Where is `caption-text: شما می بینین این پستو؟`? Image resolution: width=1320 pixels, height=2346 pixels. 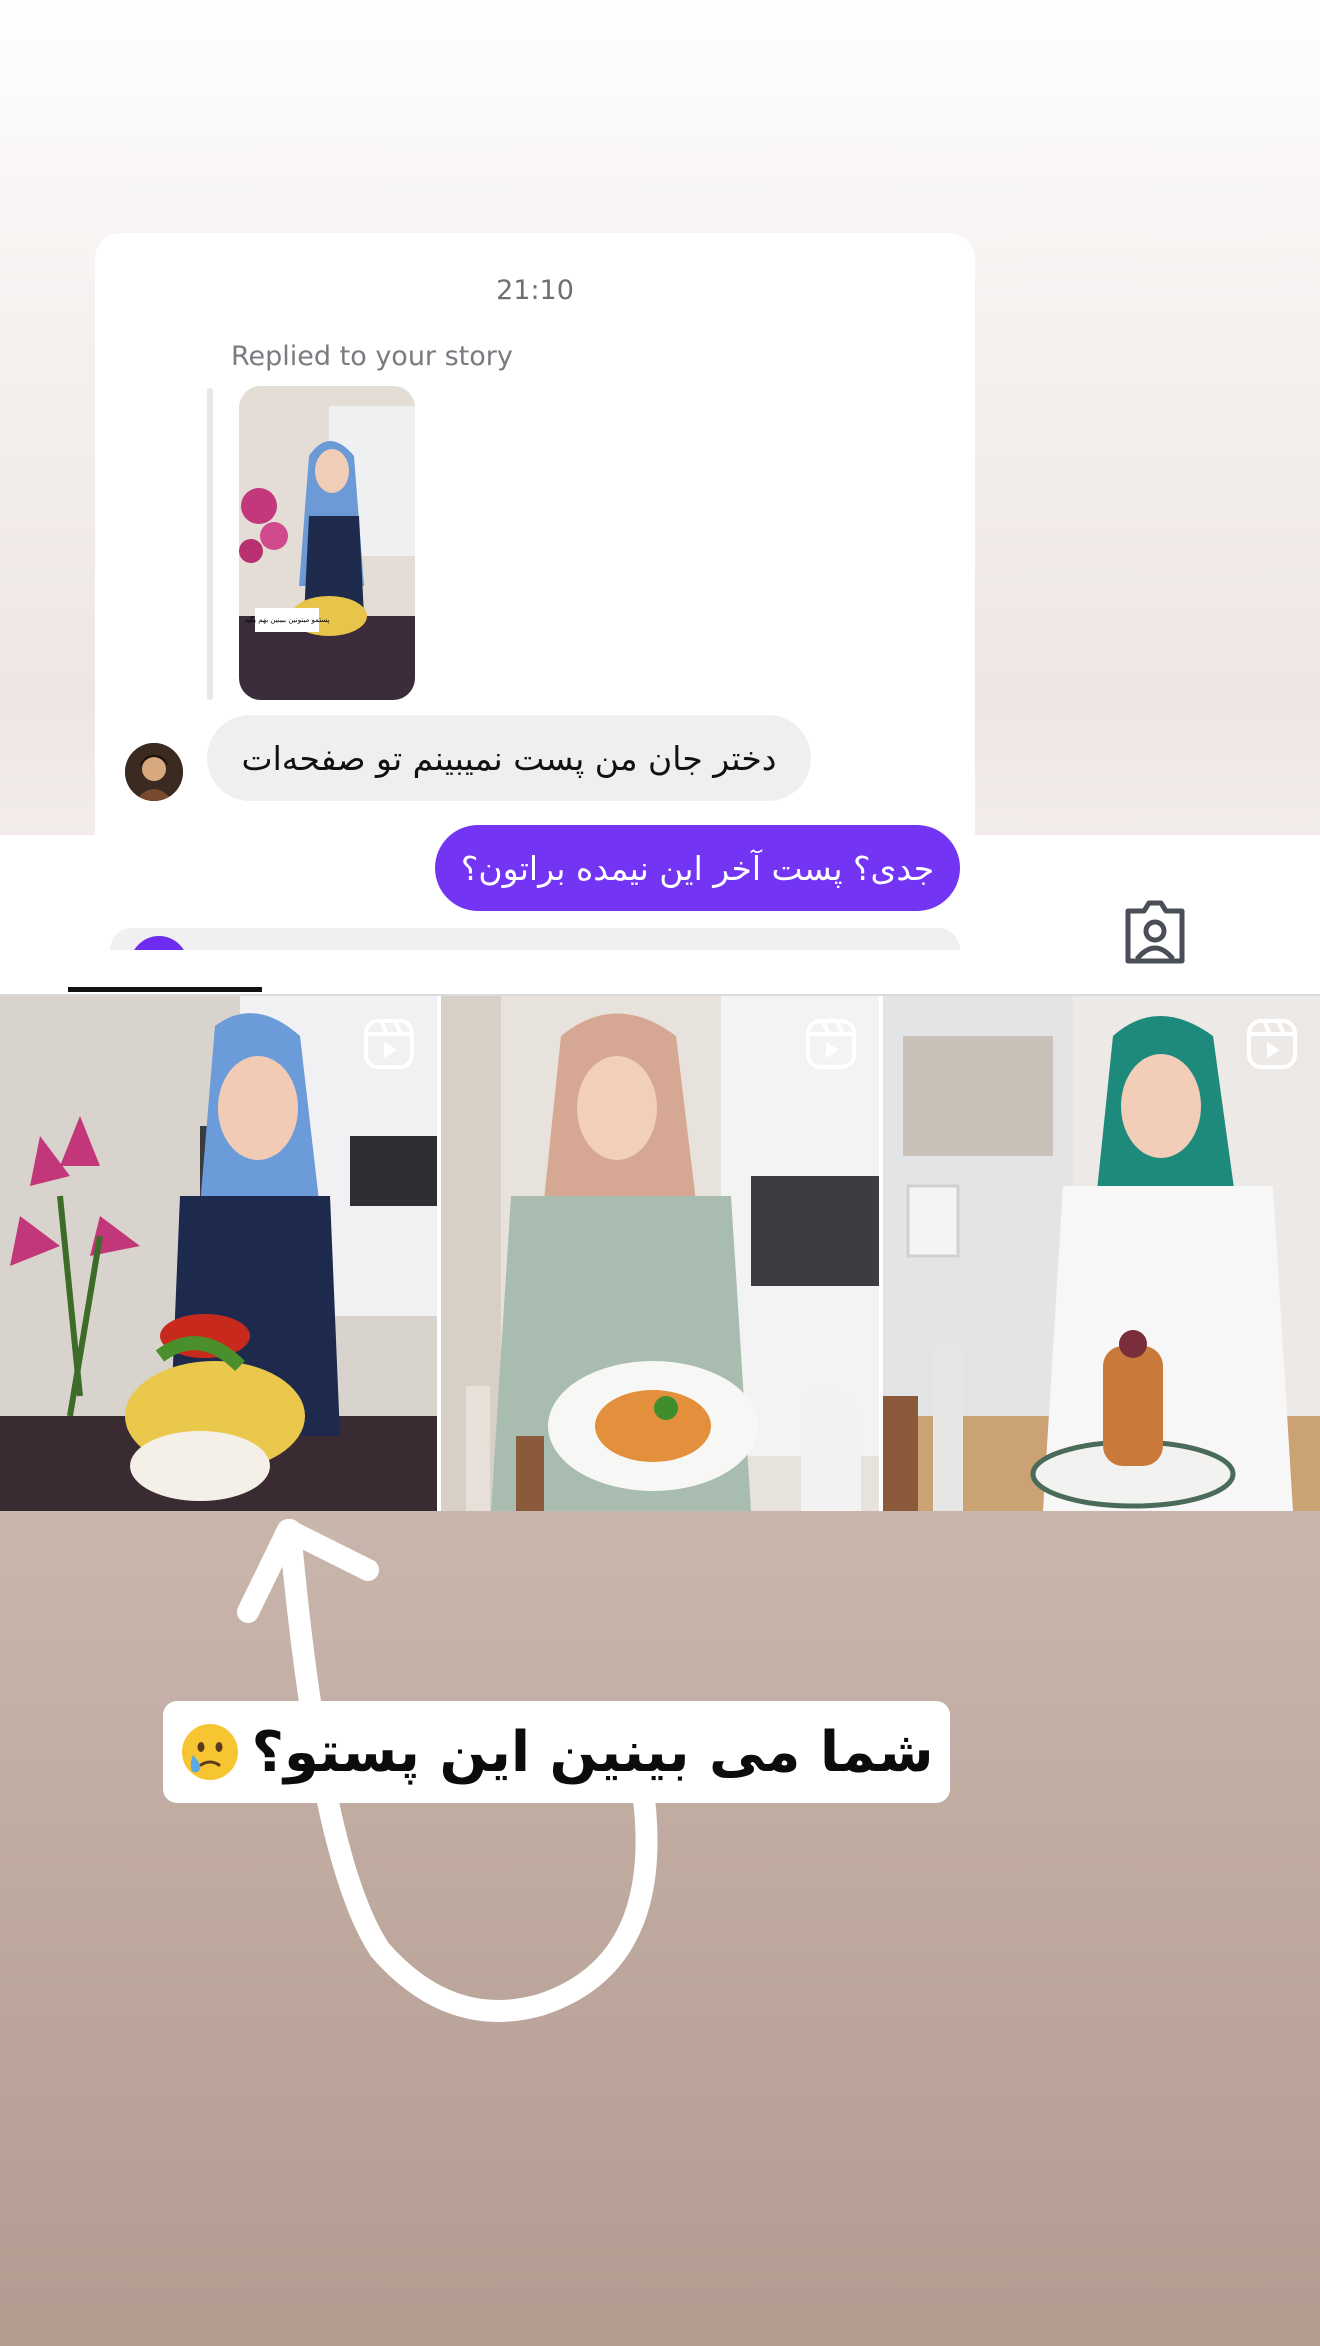
caption-text: شما می بینین این پستو؟ is located at coordinates (592, 1752).